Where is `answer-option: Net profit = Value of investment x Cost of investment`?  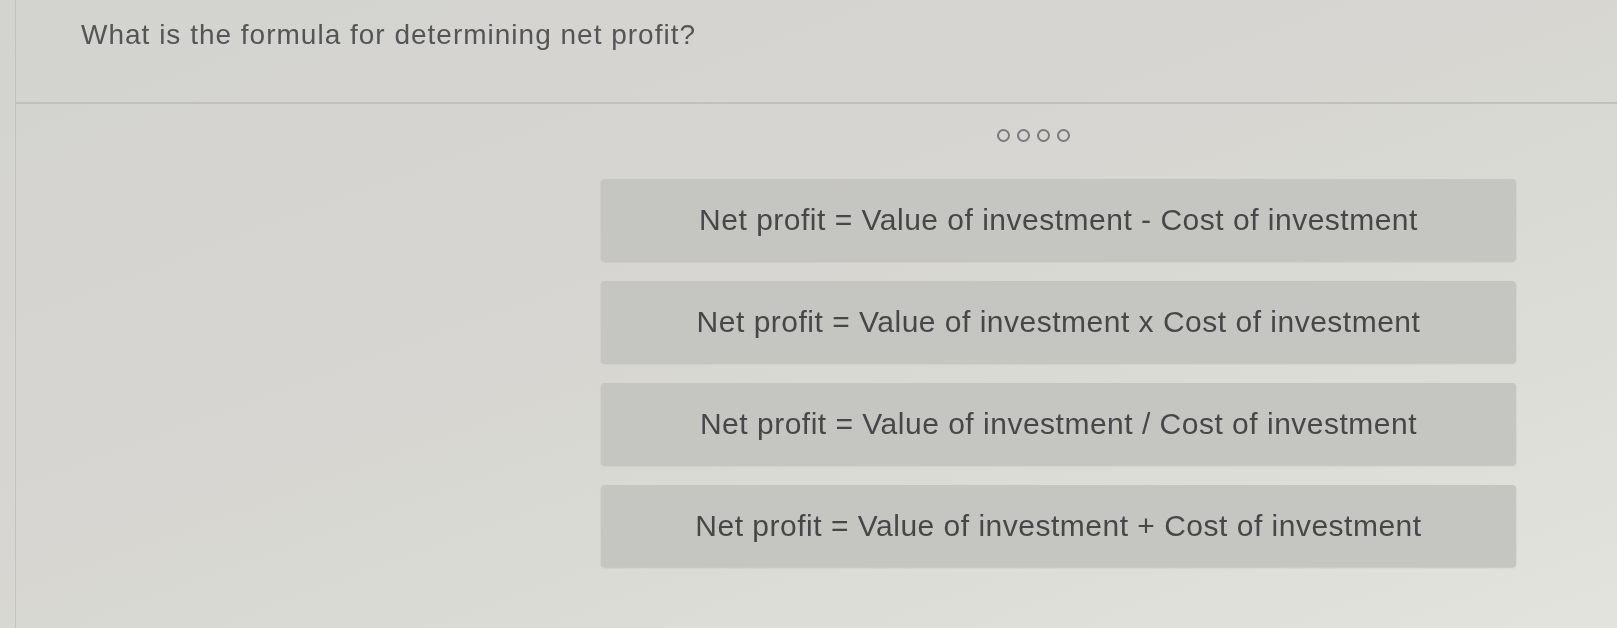
answer-option: Net profit = Value of investment x Cost of investment is located at coordinates (1058, 322).